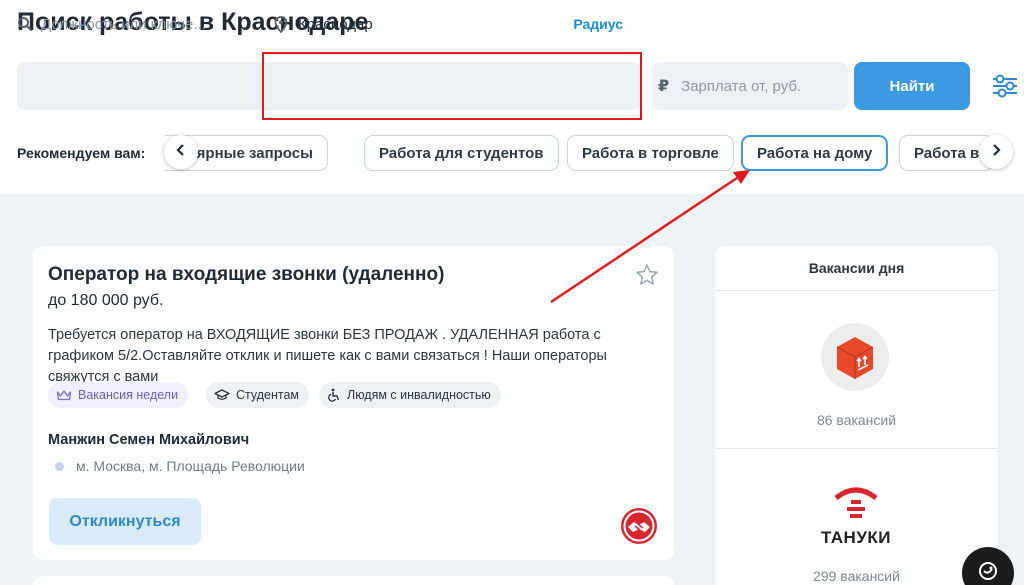  I want to click on graduation-cap-icon, so click(222, 395).